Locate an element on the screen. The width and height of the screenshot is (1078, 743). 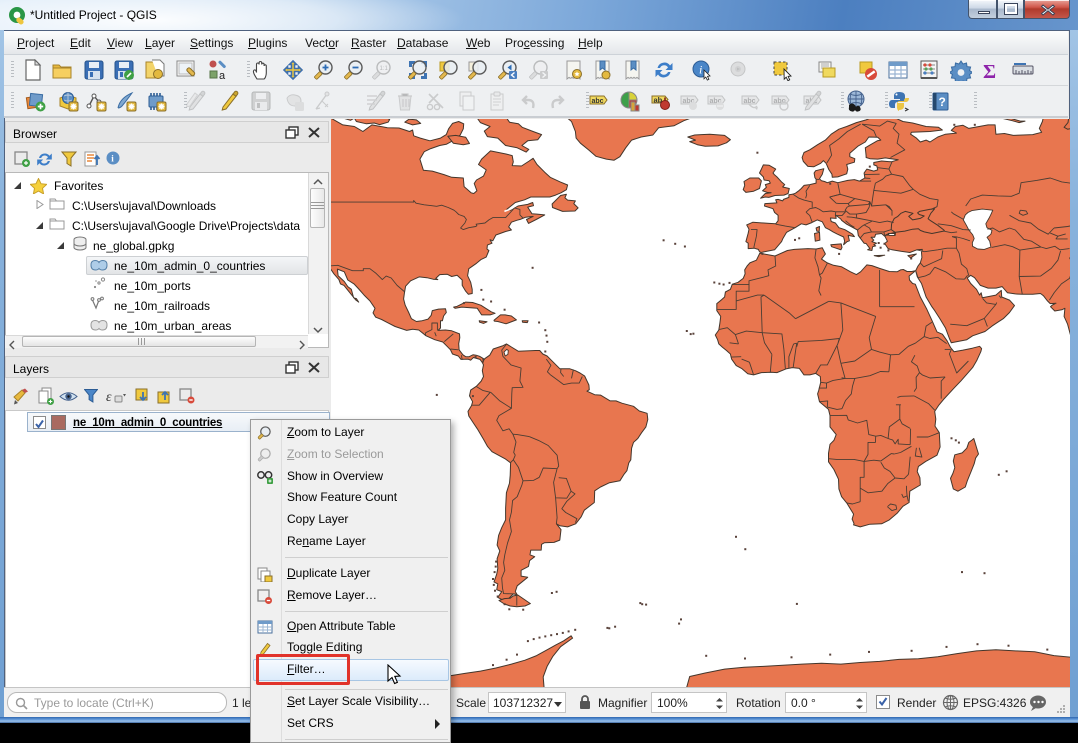
svg-text: i is located at coordinates (700, 70).